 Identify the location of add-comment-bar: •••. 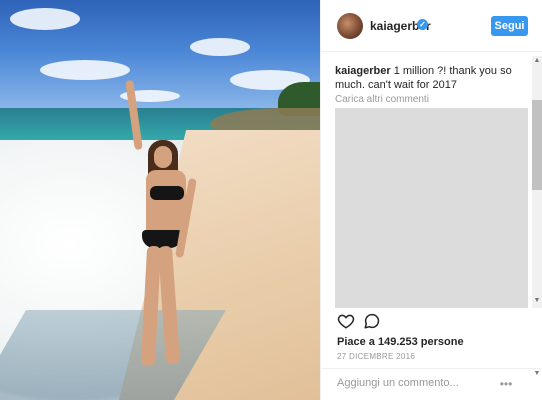
(431, 384).